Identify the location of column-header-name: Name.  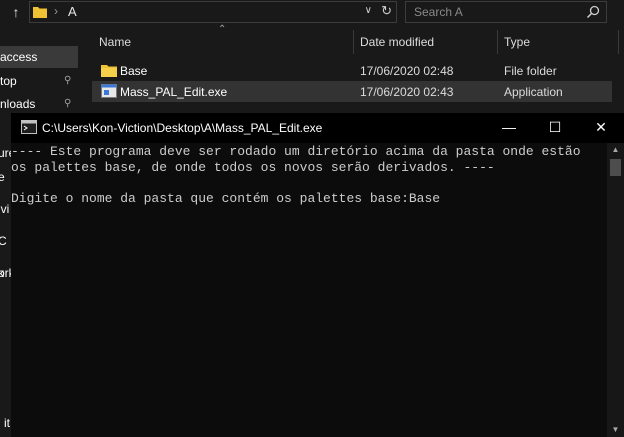
(115, 42).